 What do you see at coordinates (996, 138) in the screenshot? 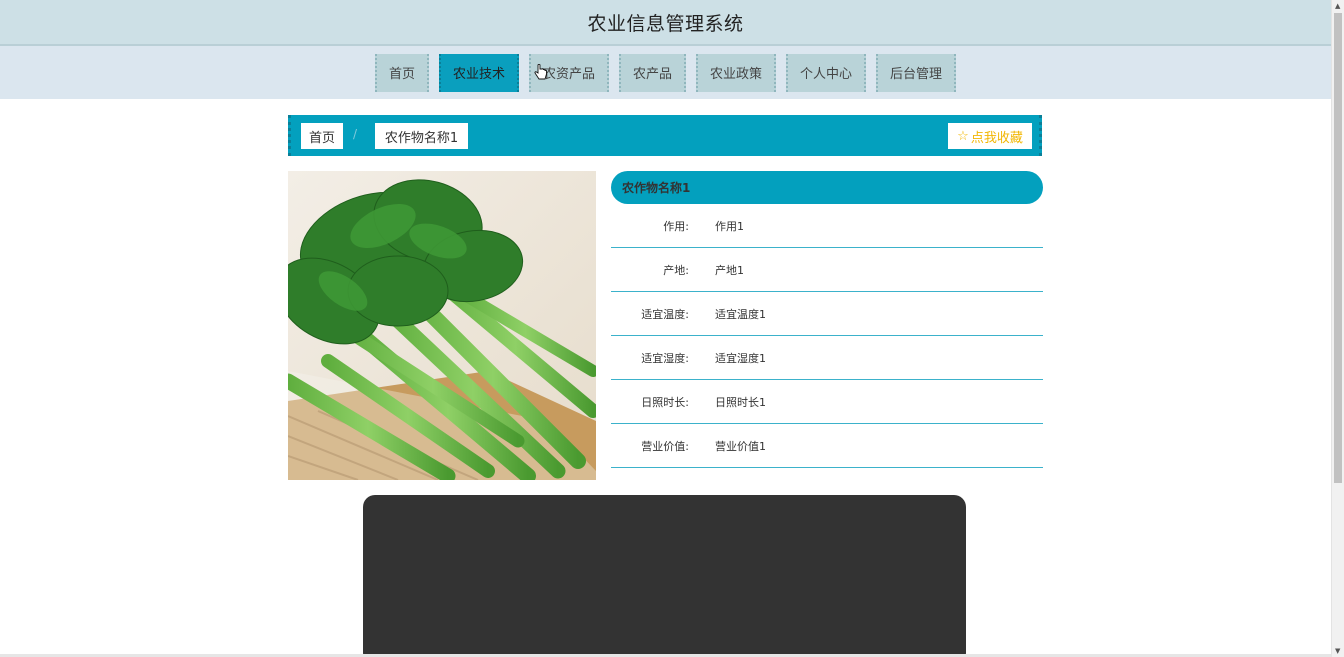
I see `favorite-label: 点我收藏` at bounding box center [996, 138].